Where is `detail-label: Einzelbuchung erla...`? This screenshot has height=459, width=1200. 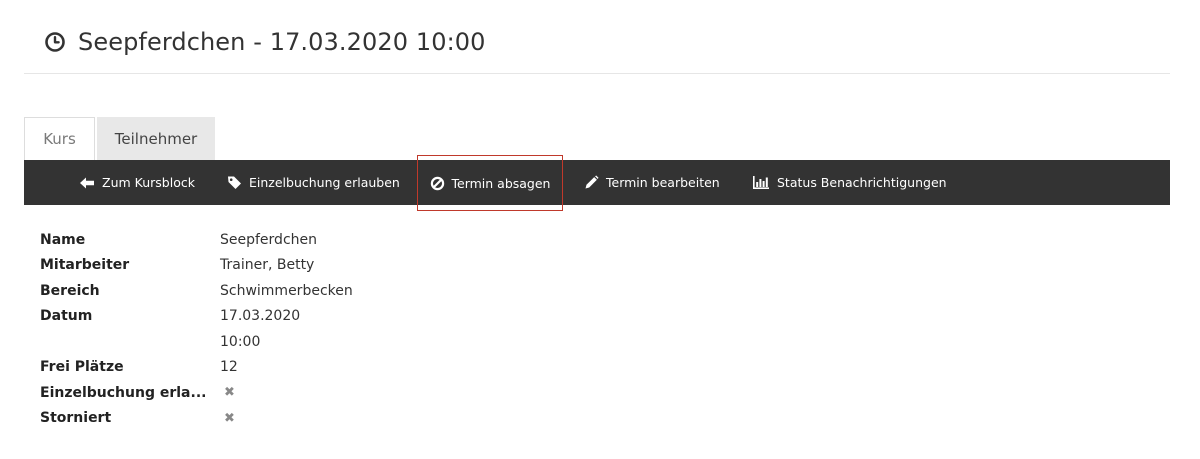
detail-label: Einzelbuchung erla... is located at coordinates (123, 392).